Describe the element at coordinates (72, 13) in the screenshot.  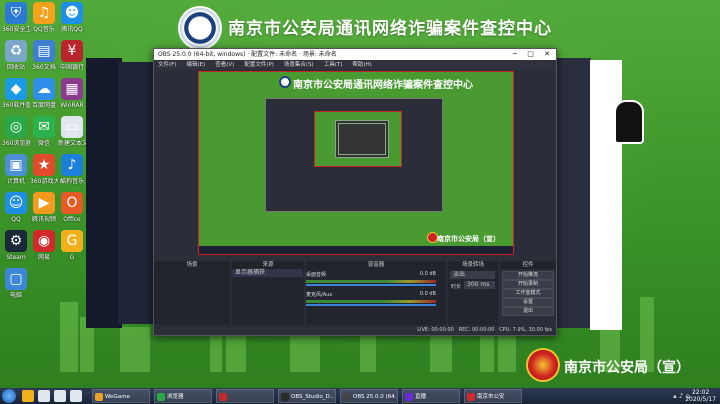
I see `penguin-icon: ☻` at that location.